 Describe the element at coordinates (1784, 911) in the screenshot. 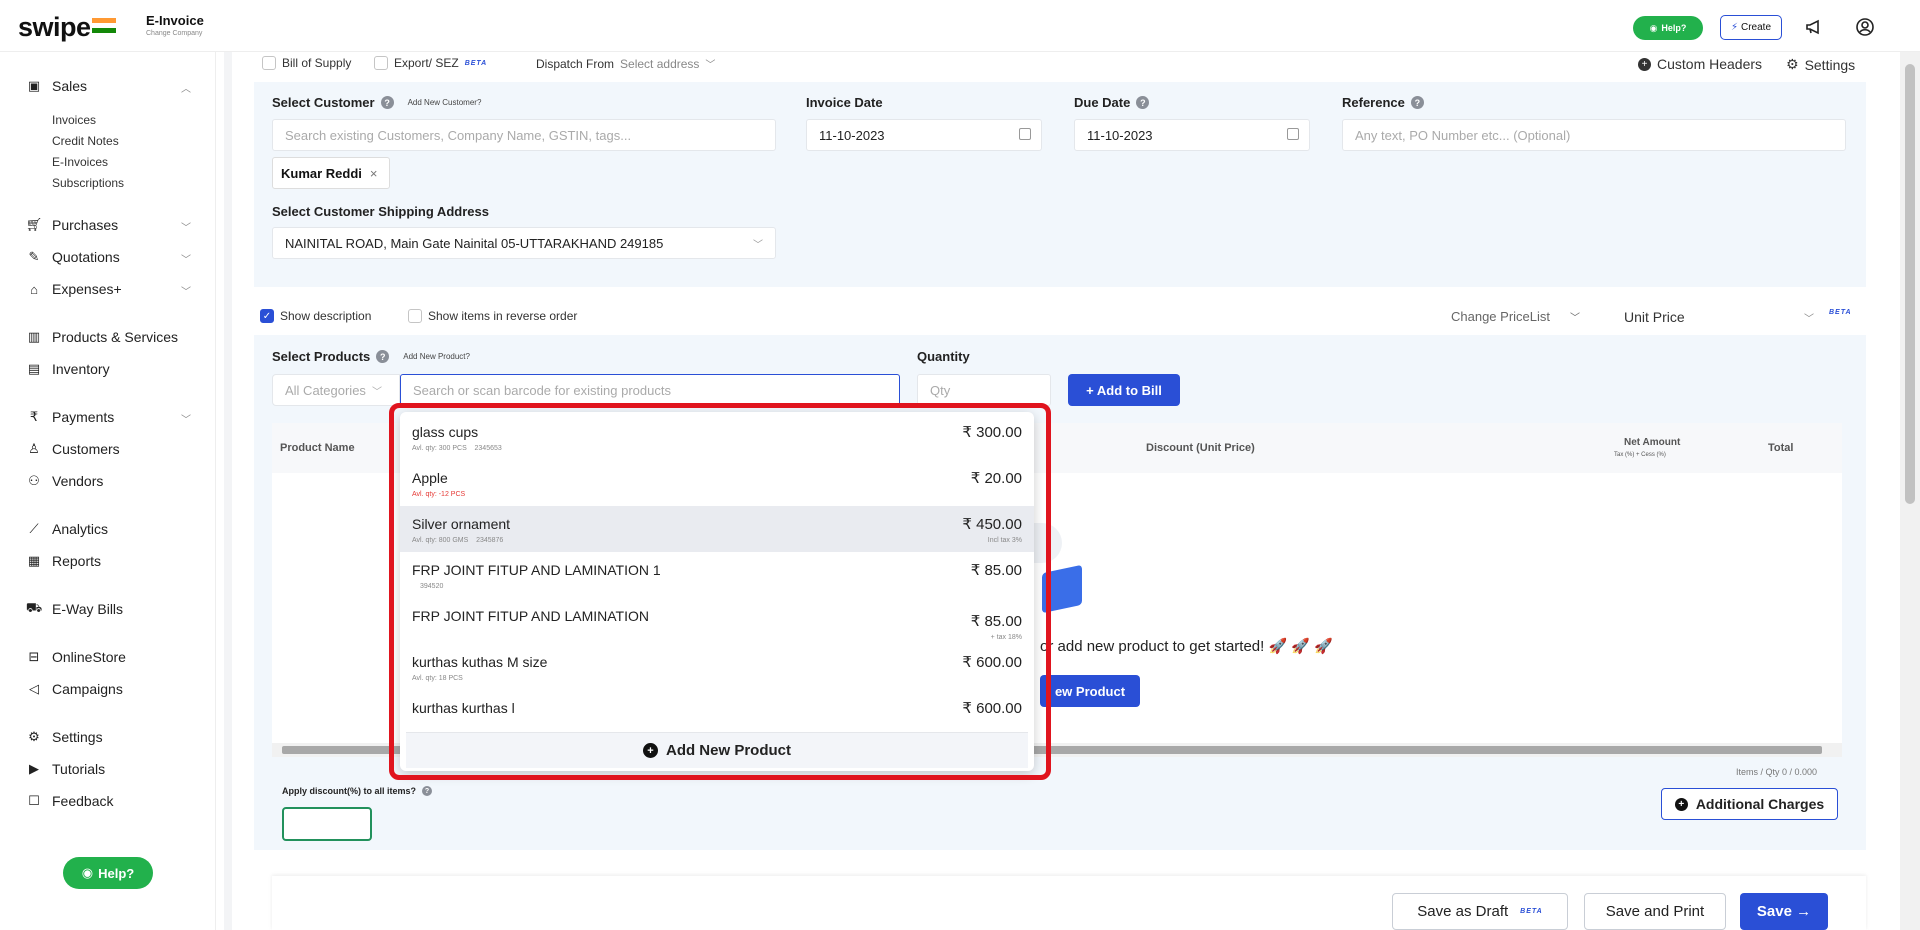

I see `save-button: Save →` at that location.